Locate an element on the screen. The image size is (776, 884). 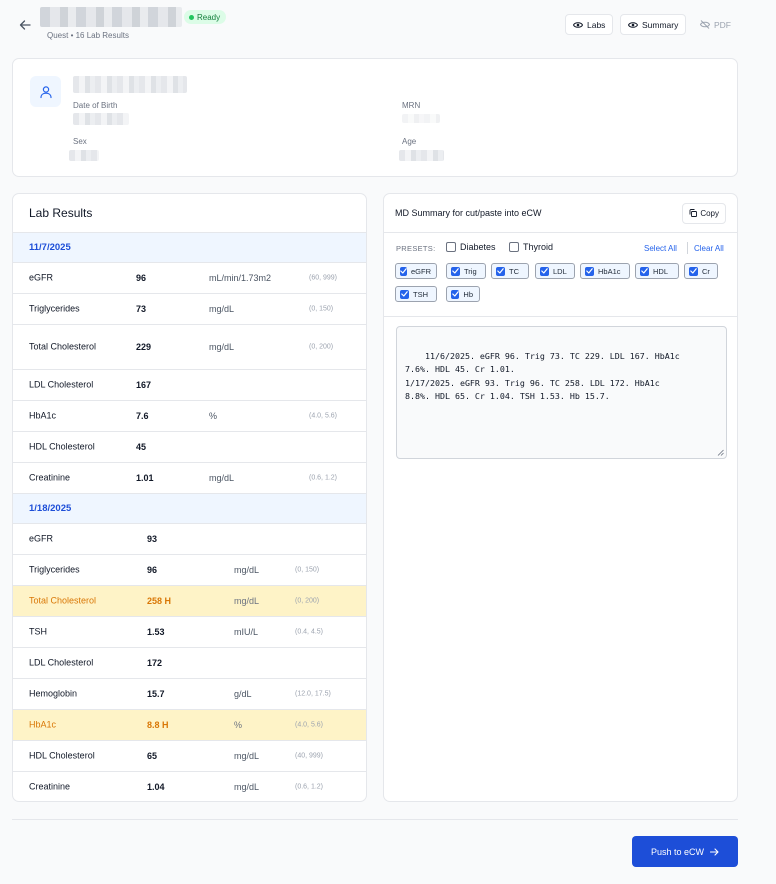
lab-chip: LDL is located at coordinates (555, 271).